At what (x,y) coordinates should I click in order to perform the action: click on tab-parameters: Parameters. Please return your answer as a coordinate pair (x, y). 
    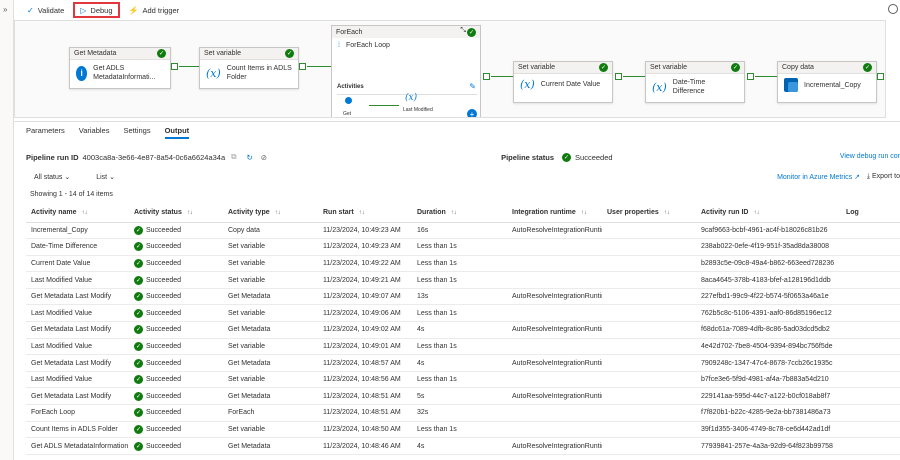
    Looking at the image, I should click on (45, 132).